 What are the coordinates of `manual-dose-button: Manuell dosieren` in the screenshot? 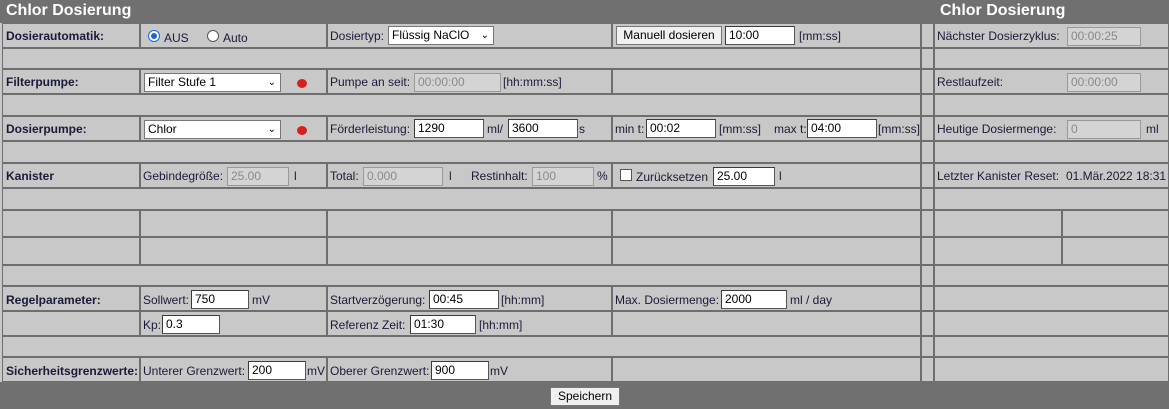 It's located at (669, 35).